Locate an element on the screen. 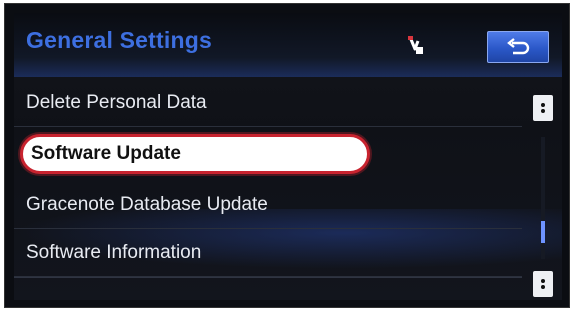 This screenshot has height=312, width=574. menu-item-label: Software Information is located at coordinates (114, 252).